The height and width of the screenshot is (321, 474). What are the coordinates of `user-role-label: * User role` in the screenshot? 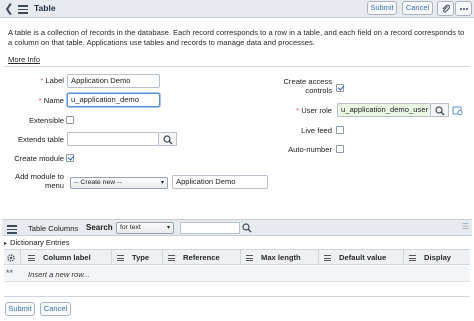 It's located at (314, 110).